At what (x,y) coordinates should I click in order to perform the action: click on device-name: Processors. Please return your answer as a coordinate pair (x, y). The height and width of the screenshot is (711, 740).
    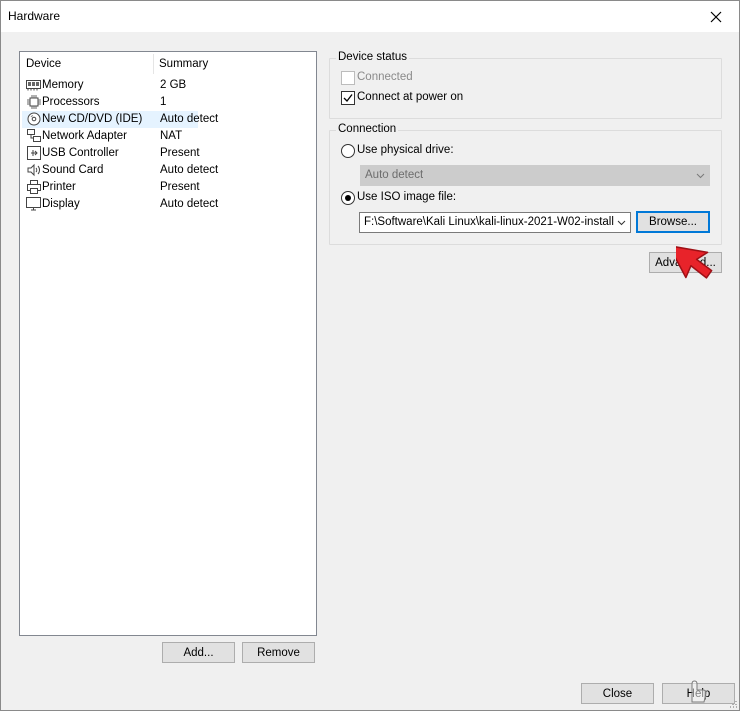
    Looking at the image, I should click on (71, 102).